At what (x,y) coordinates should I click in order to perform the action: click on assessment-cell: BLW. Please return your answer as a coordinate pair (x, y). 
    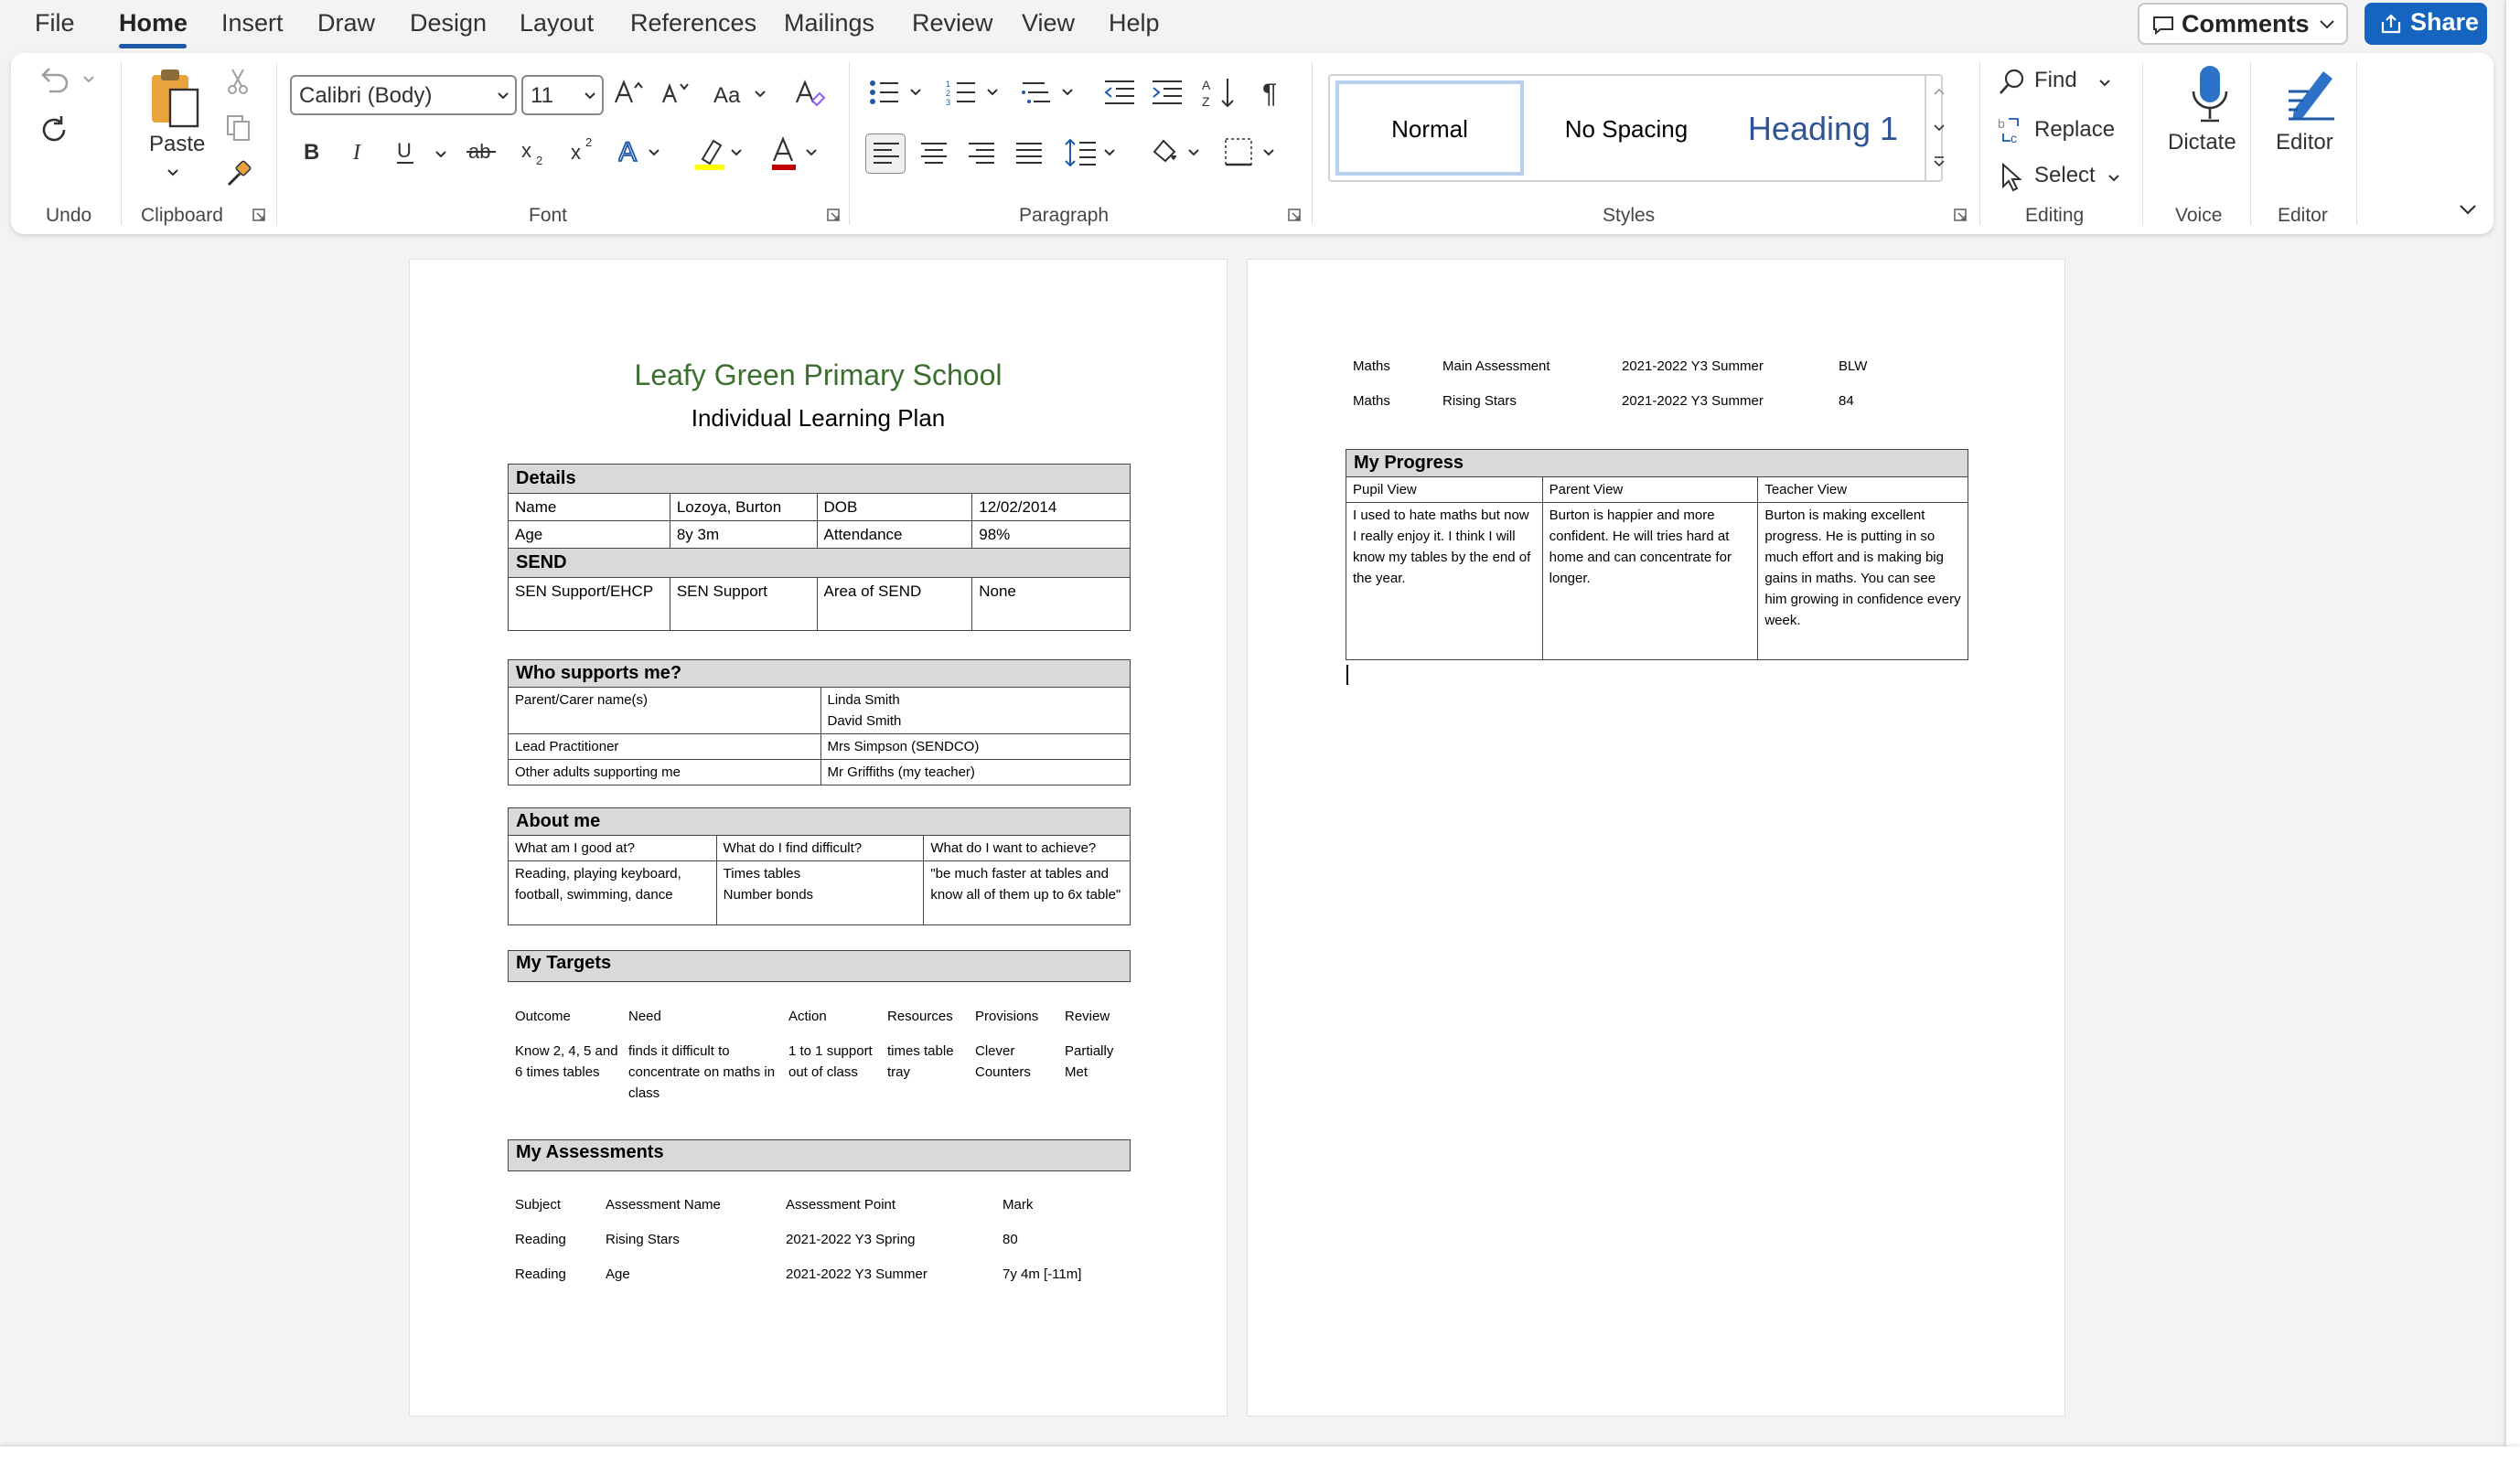
    Looking at the image, I should click on (1853, 366).